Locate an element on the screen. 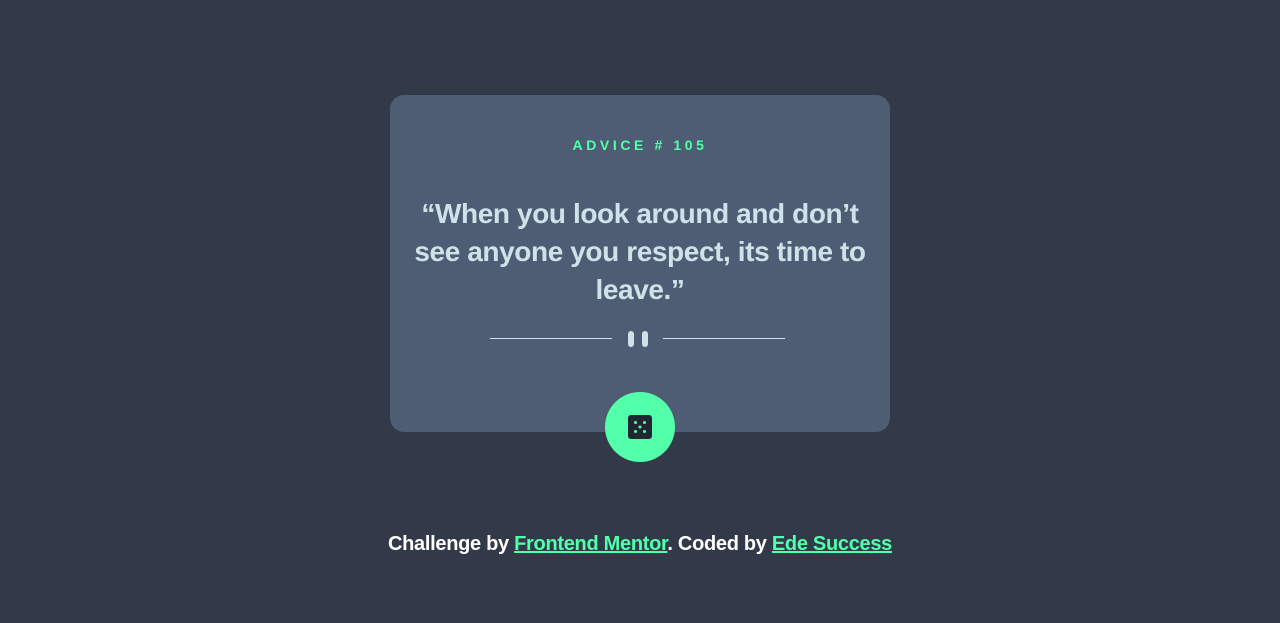  pattern-divider is located at coordinates (637, 339).